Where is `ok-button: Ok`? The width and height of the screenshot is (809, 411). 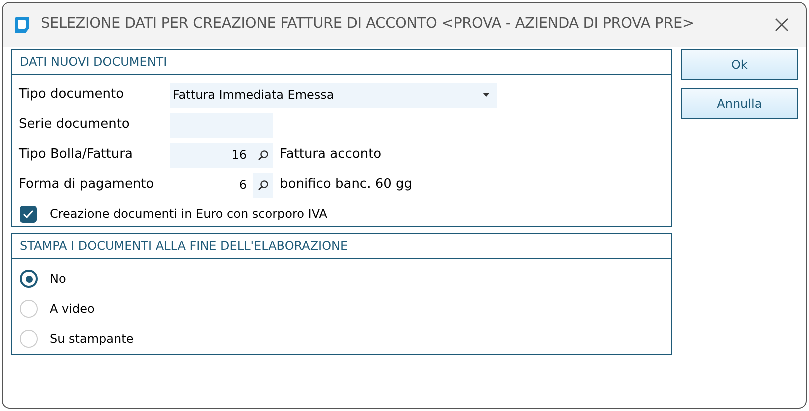 ok-button: Ok is located at coordinates (739, 64).